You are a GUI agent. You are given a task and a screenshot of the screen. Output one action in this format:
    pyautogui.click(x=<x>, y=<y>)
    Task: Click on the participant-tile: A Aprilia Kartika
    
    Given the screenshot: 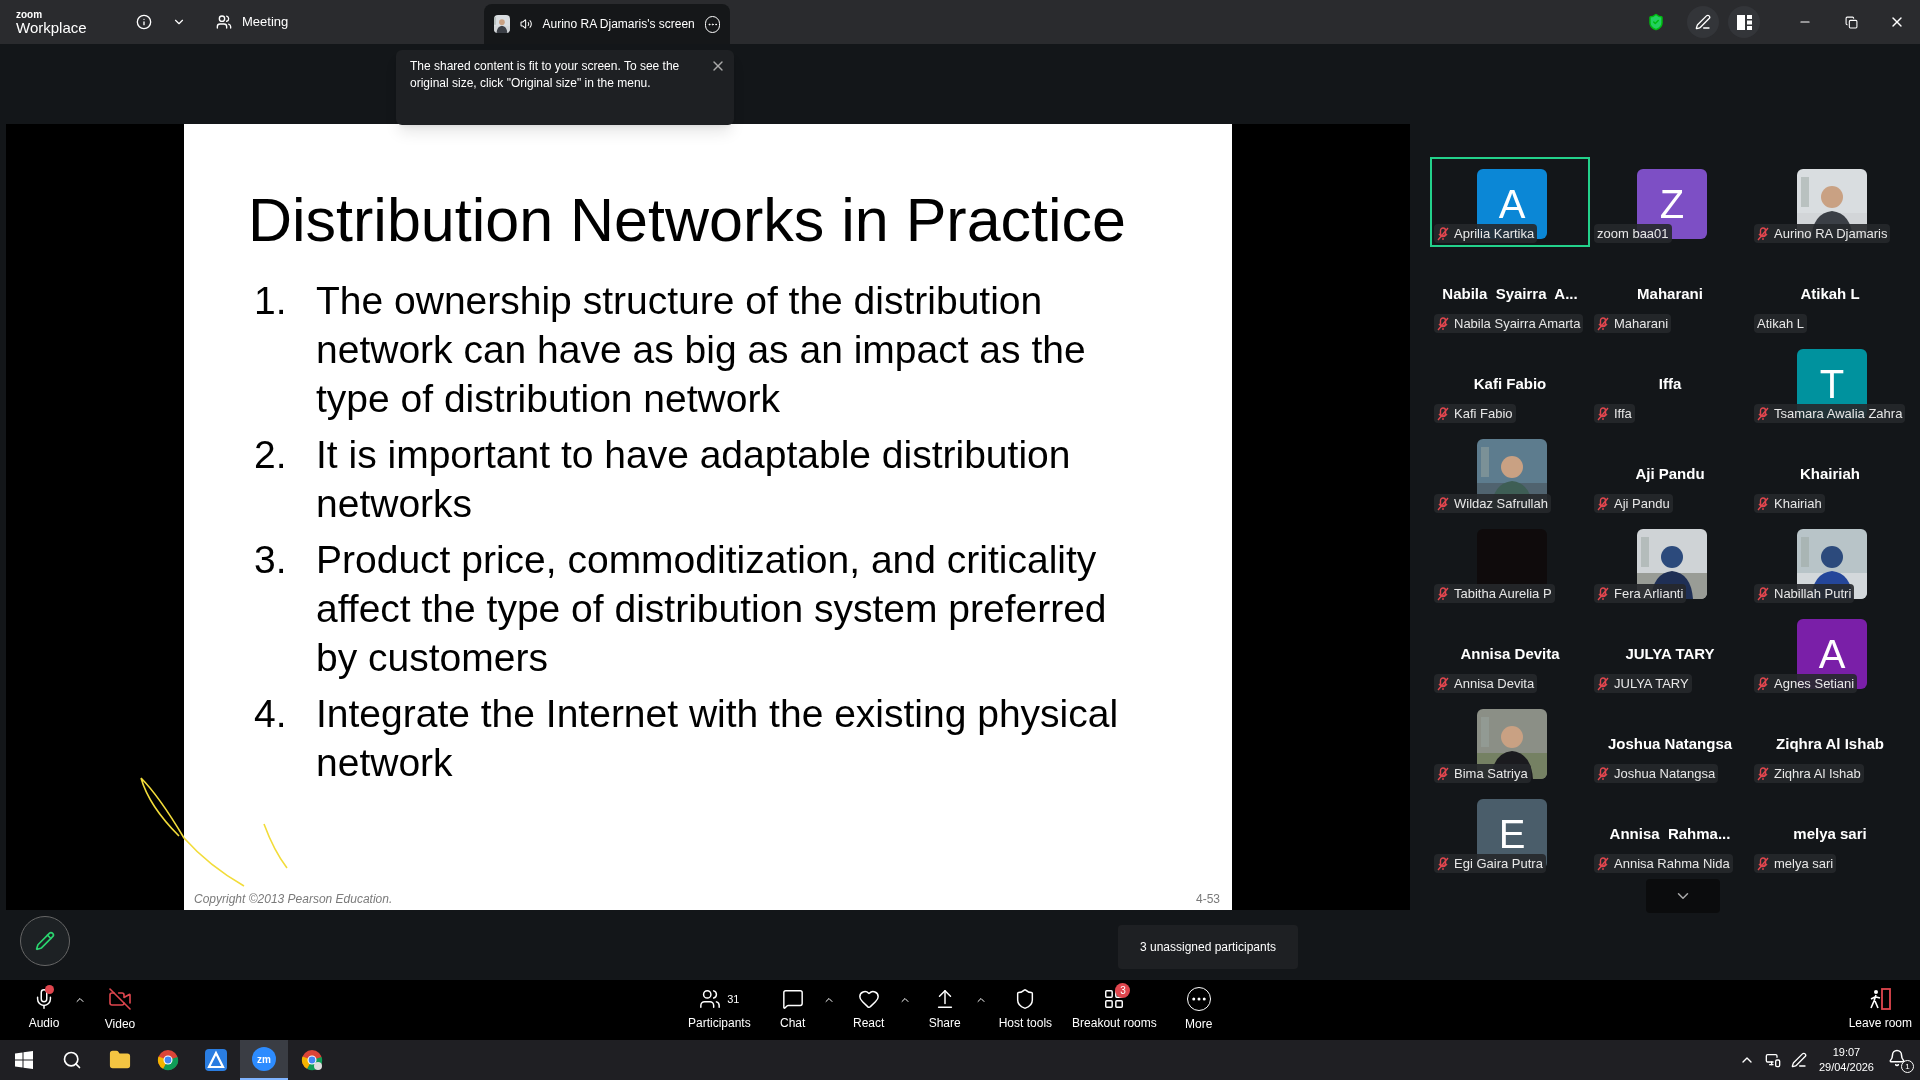 What is the action you would take?
    pyautogui.click(x=1510, y=202)
    